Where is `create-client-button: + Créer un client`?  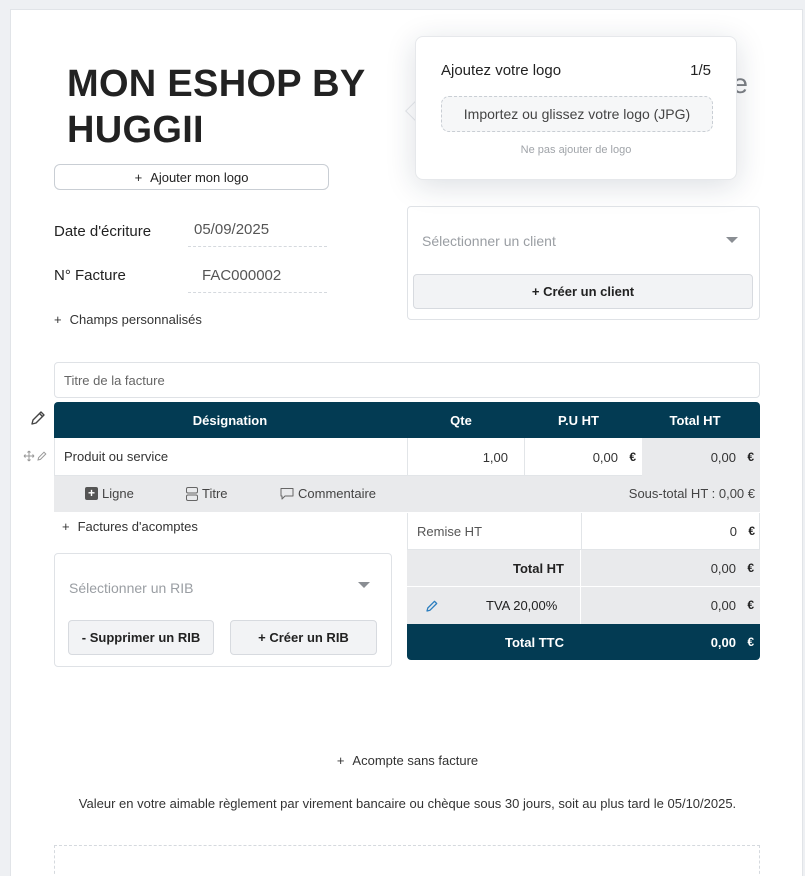
create-client-button: + Créer un client is located at coordinates (583, 291).